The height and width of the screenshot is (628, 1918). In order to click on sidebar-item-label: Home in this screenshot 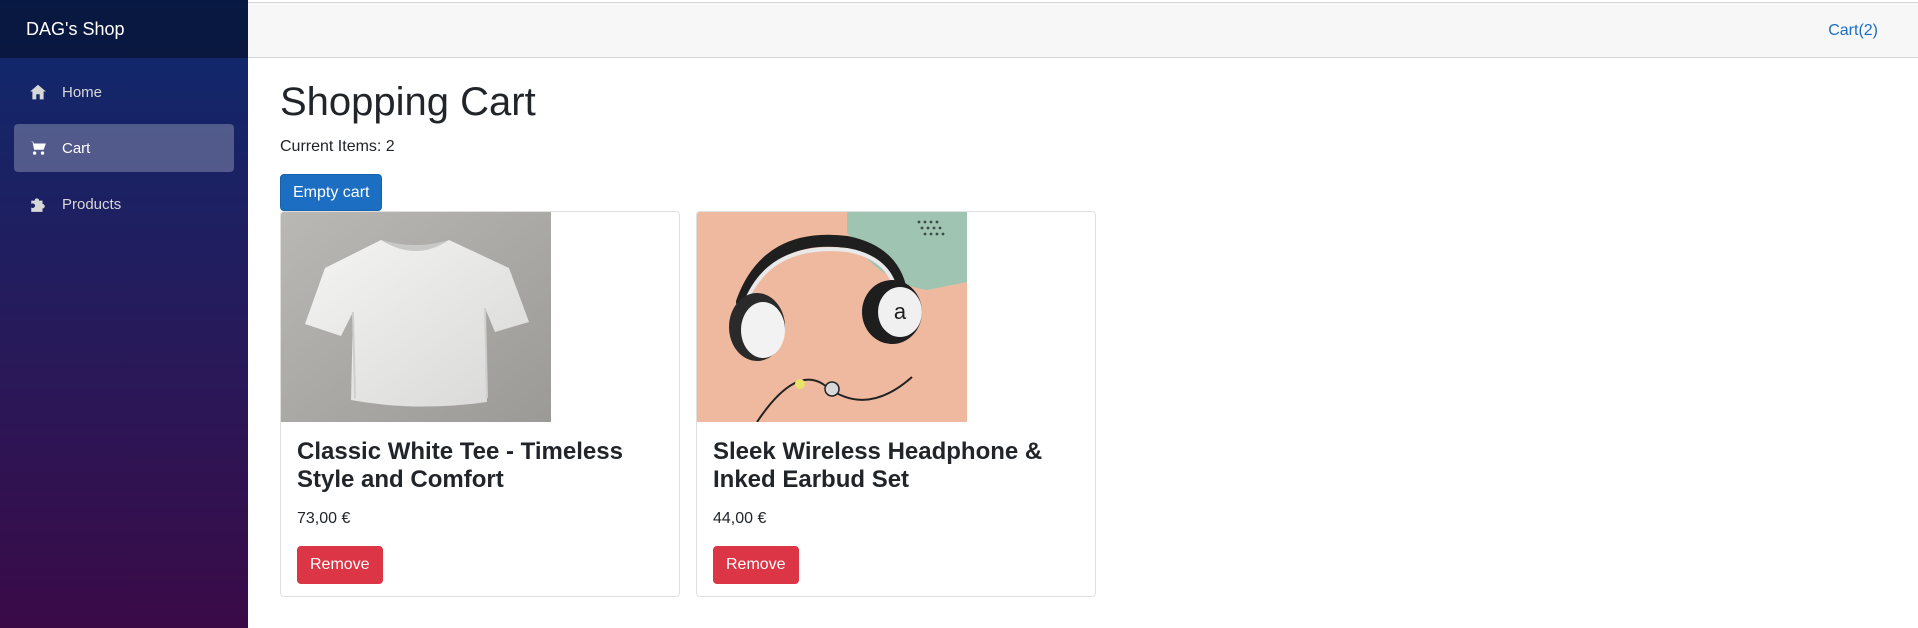, I will do `click(82, 92)`.